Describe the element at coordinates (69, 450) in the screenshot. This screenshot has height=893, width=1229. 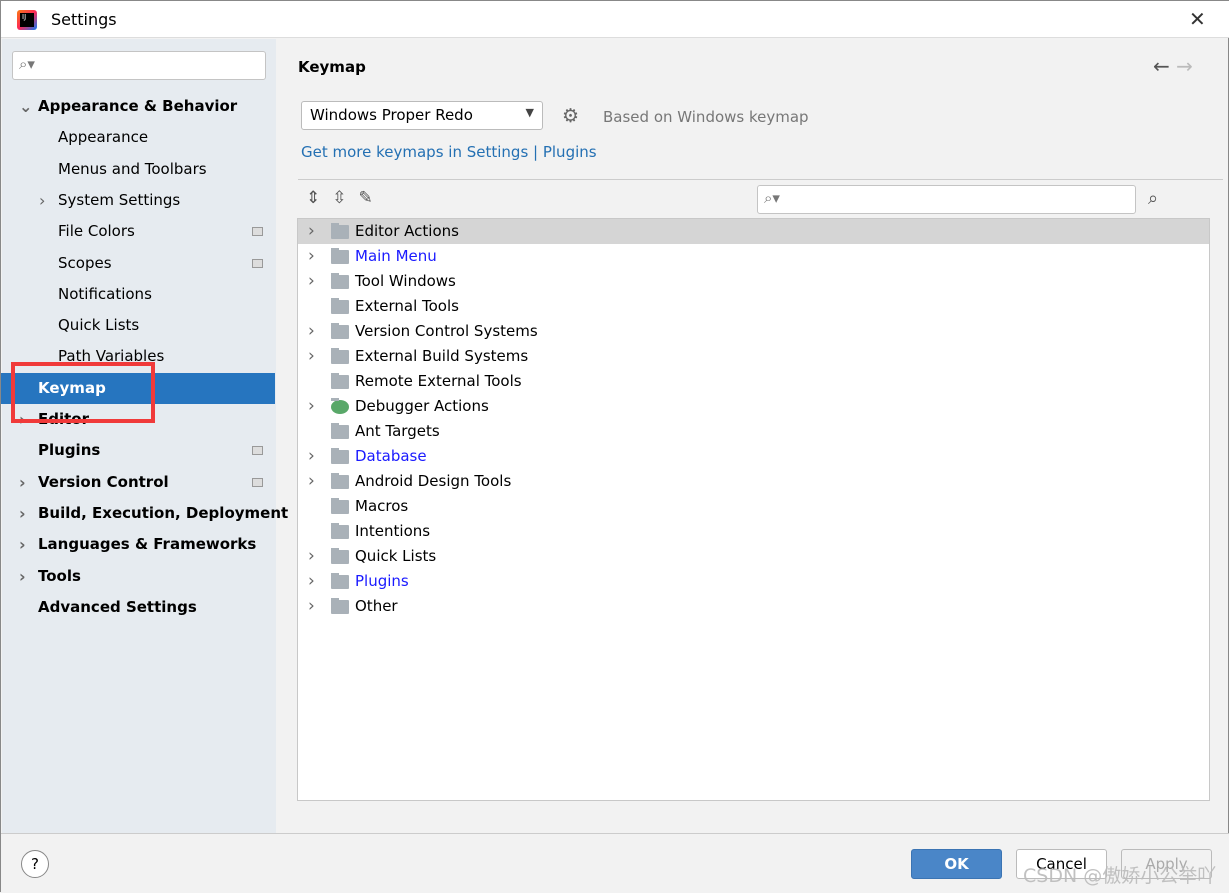
I see `sidebar-item-label: Plugins` at that location.